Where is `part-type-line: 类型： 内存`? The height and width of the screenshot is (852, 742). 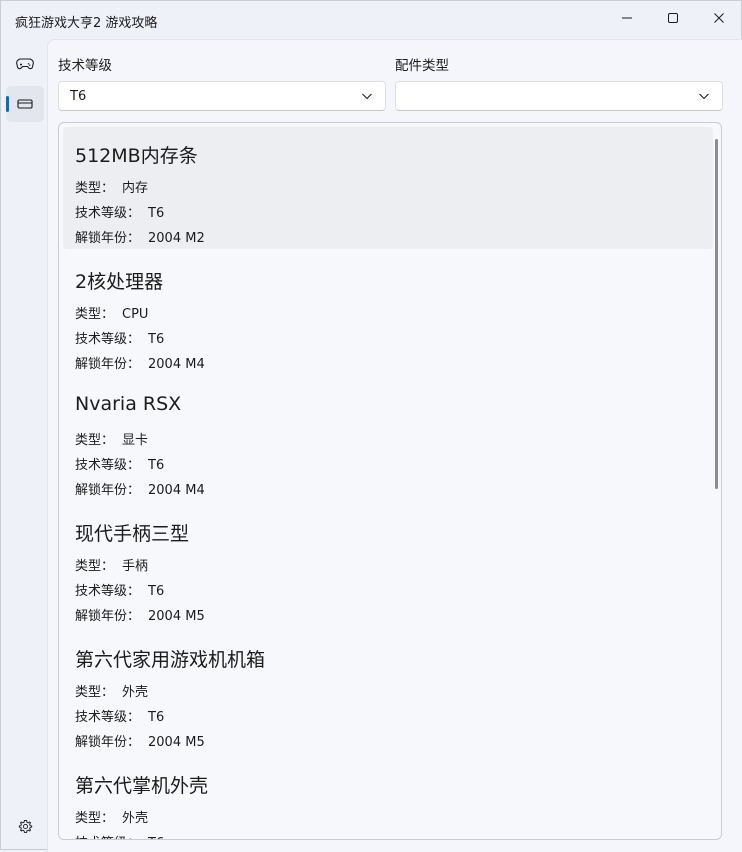
part-type-line: 类型： 内存 is located at coordinates (111, 186).